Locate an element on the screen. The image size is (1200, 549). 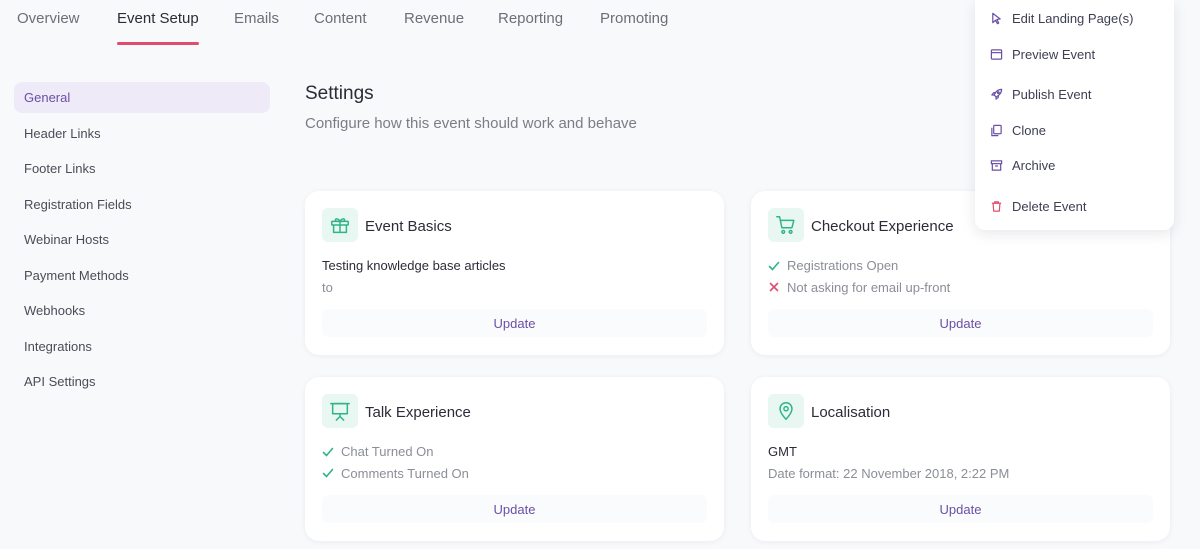
sidebar-item-webinar-hosts: Webinar Hosts is located at coordinates (142, 239).